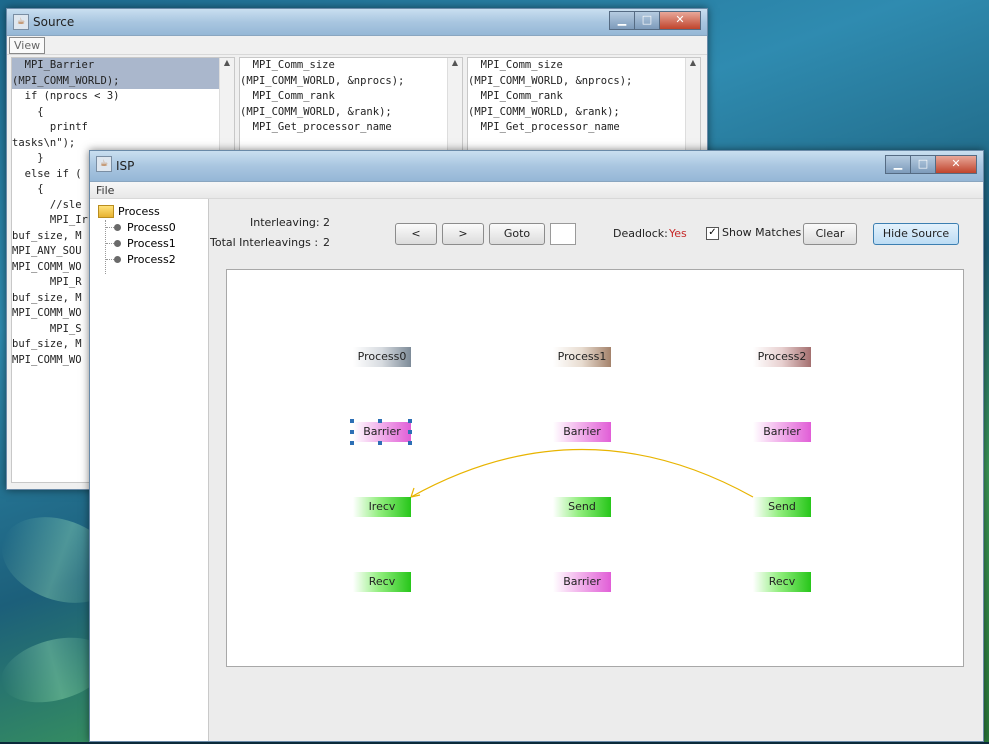  What do you see at coordinates (28, 111) in the screenshot?
I see `code-line: {` at bounding box center [28, 111].